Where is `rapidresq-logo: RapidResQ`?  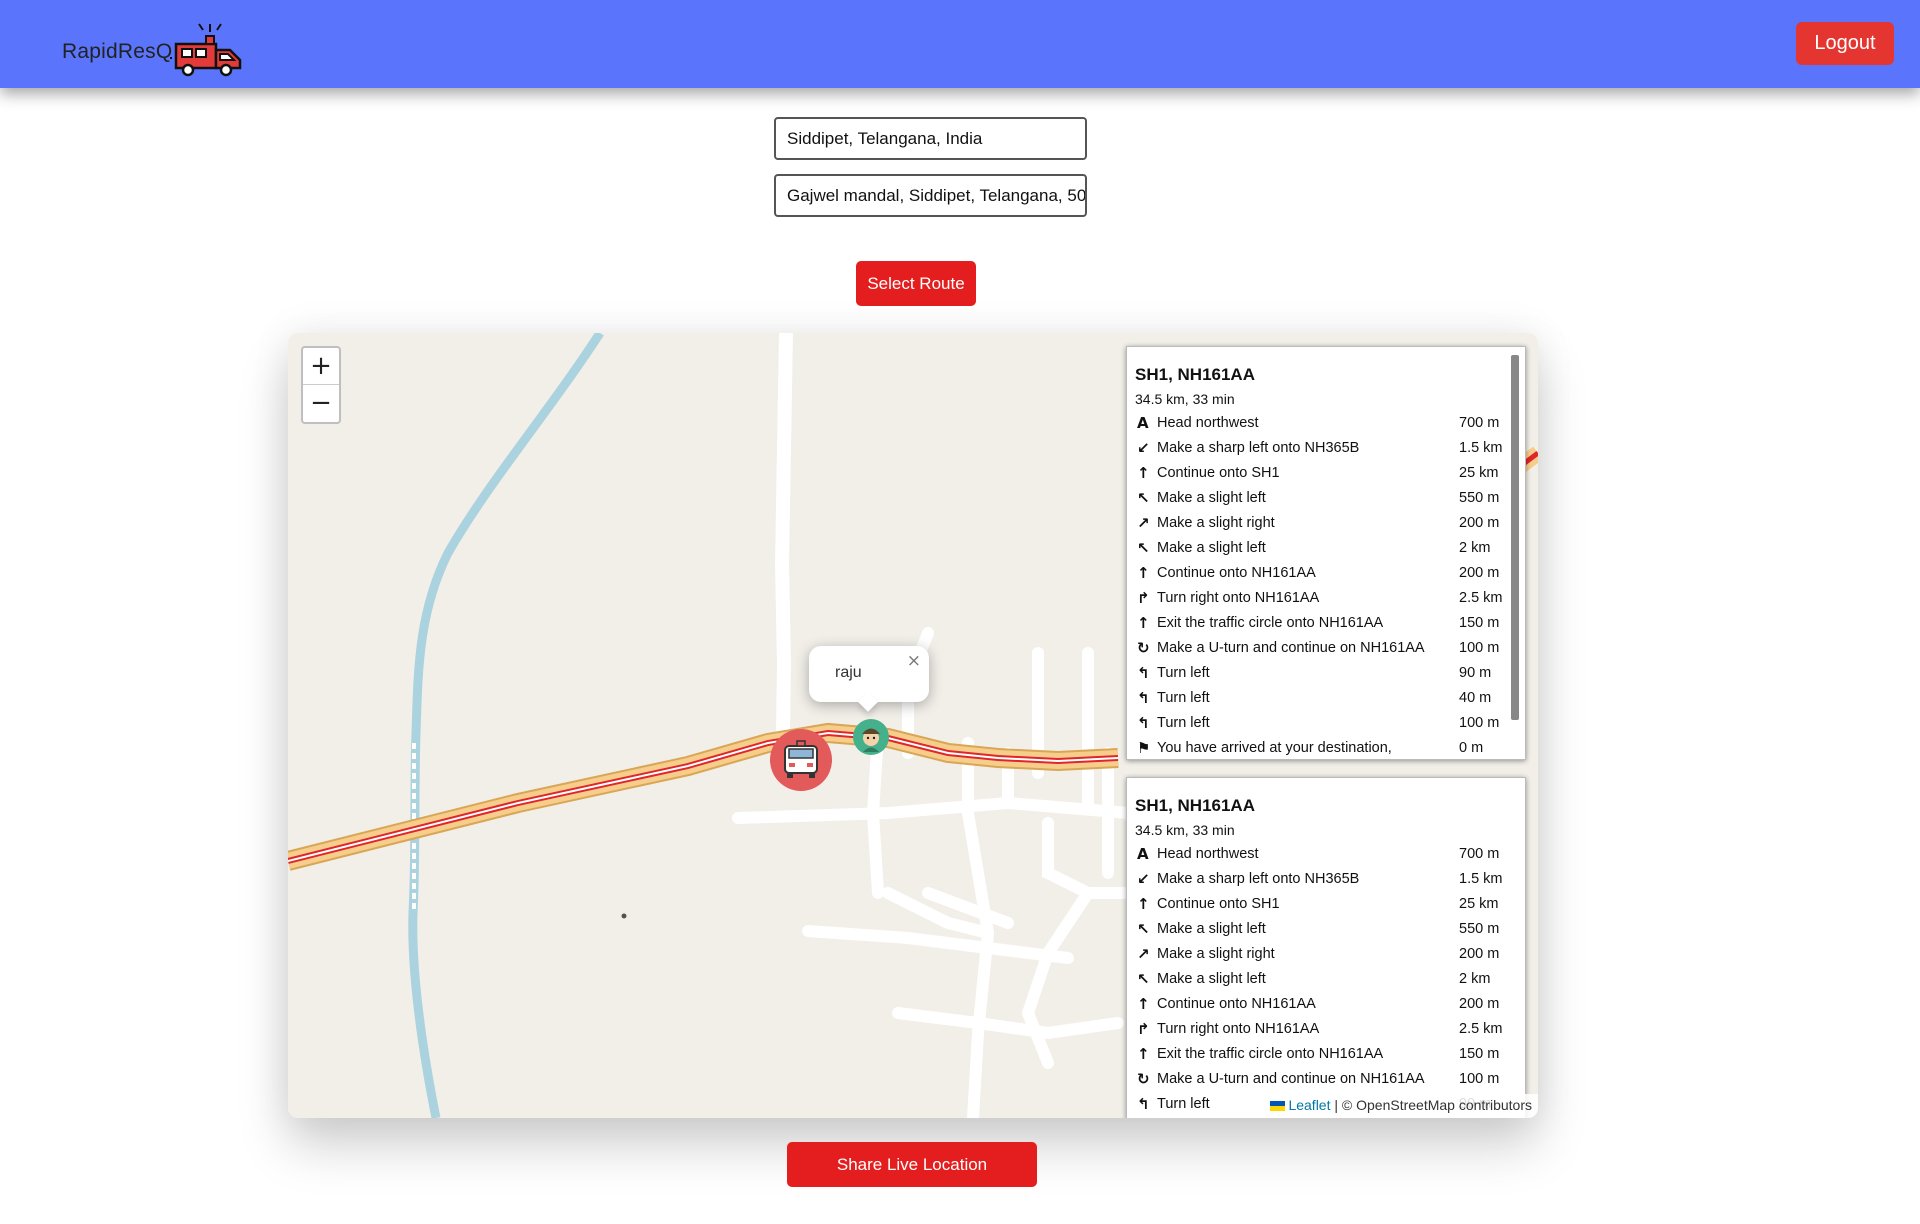 rapidresq-logo: RapidResQ is located at coordinates (155, 48).